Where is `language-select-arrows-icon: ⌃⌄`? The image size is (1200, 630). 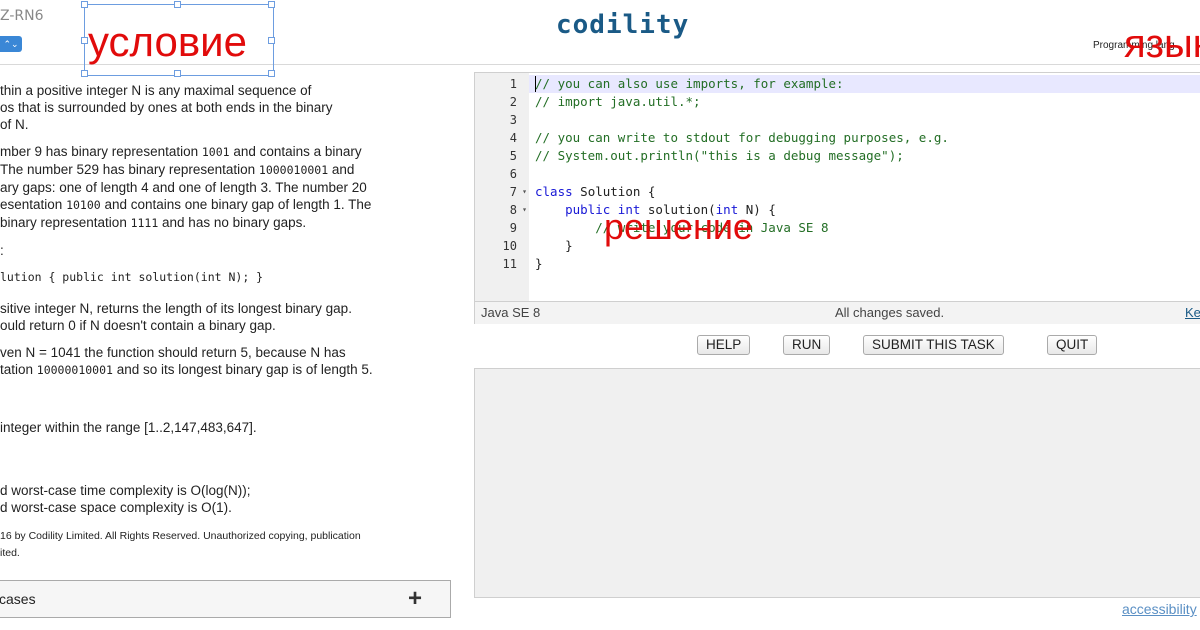
language-select-arrows-icon: ⌃⌄ is located at coordinates (11, 44).